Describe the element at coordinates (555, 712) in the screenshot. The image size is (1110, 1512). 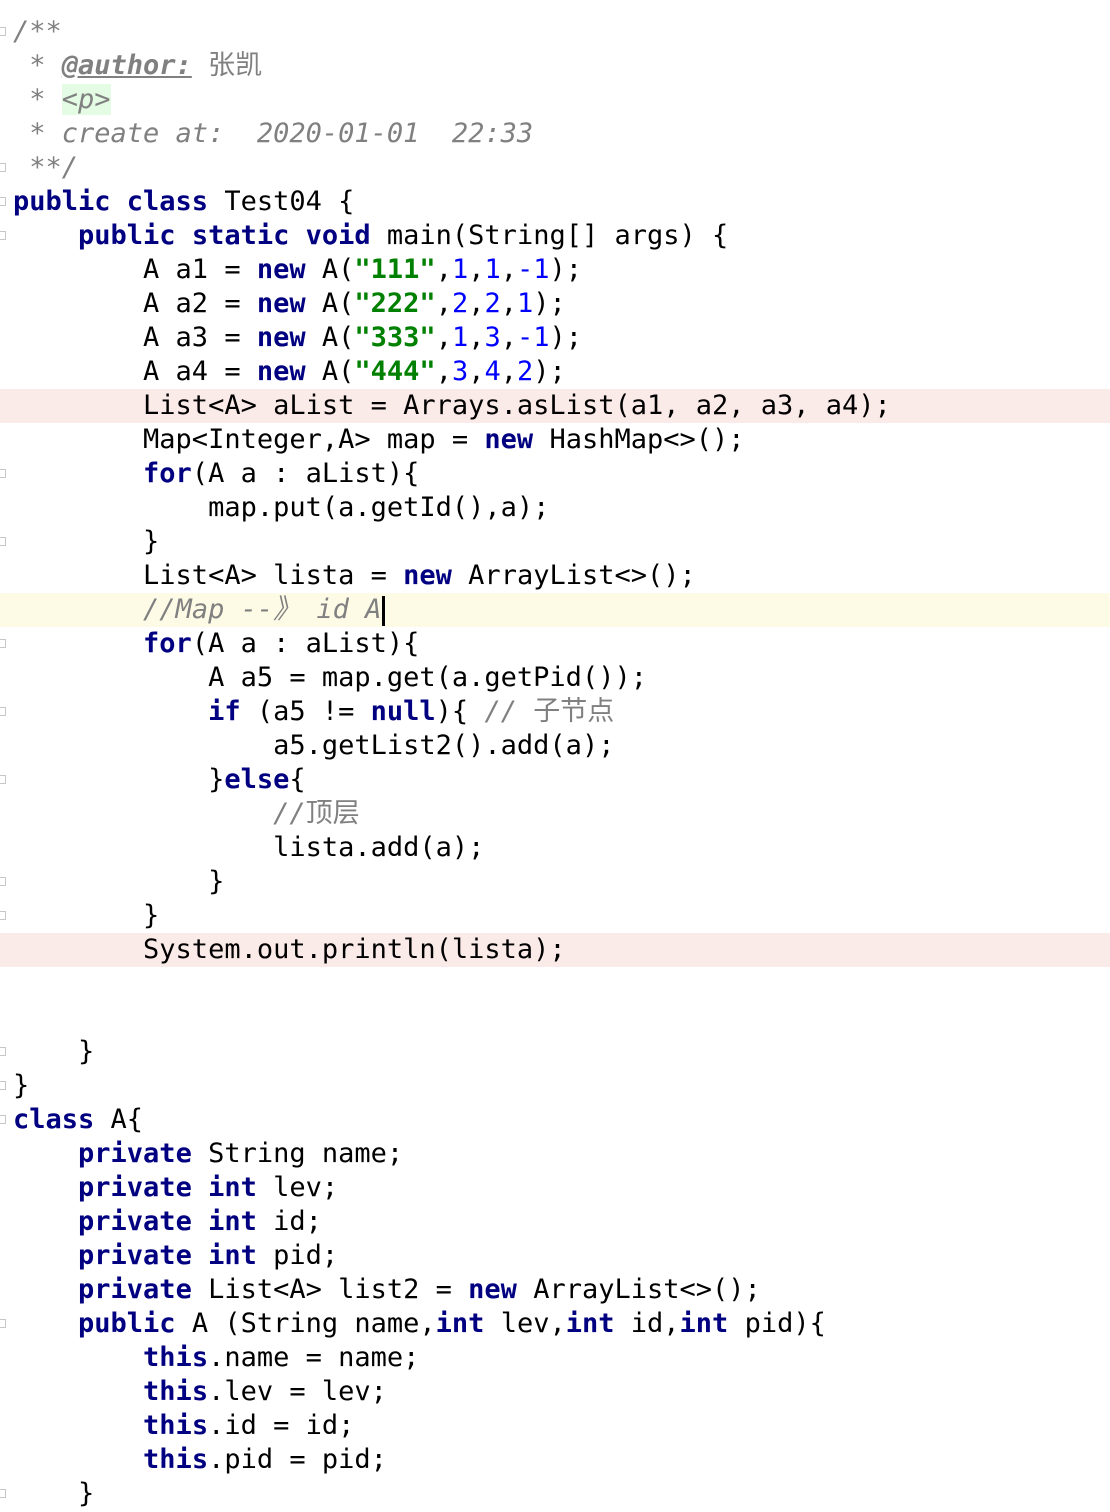
I see `code-line: if (a5 != null){ // 子节点` at that location.